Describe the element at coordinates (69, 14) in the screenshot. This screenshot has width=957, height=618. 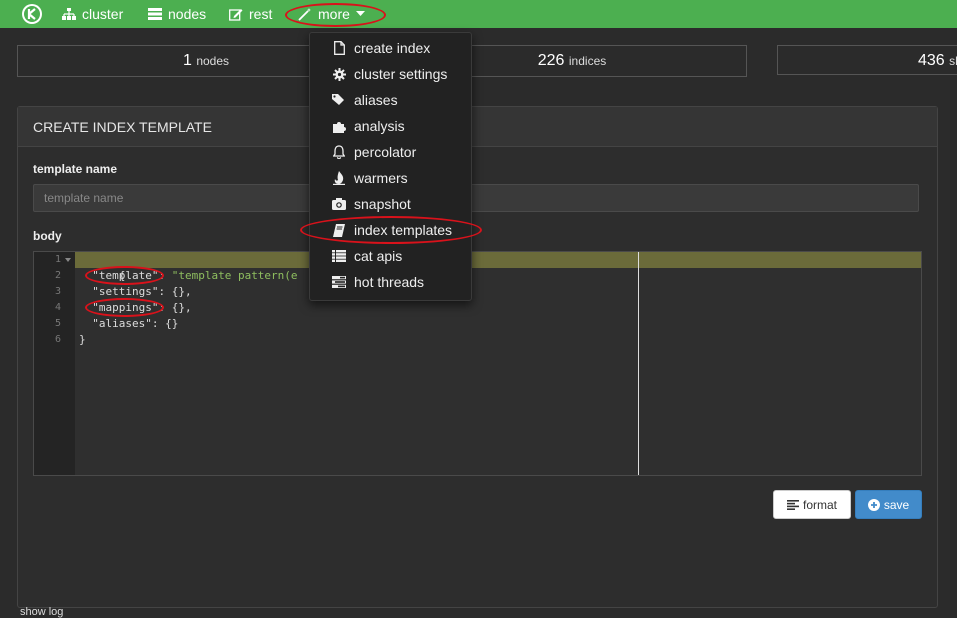
I see `sitemap-icon` at that location.